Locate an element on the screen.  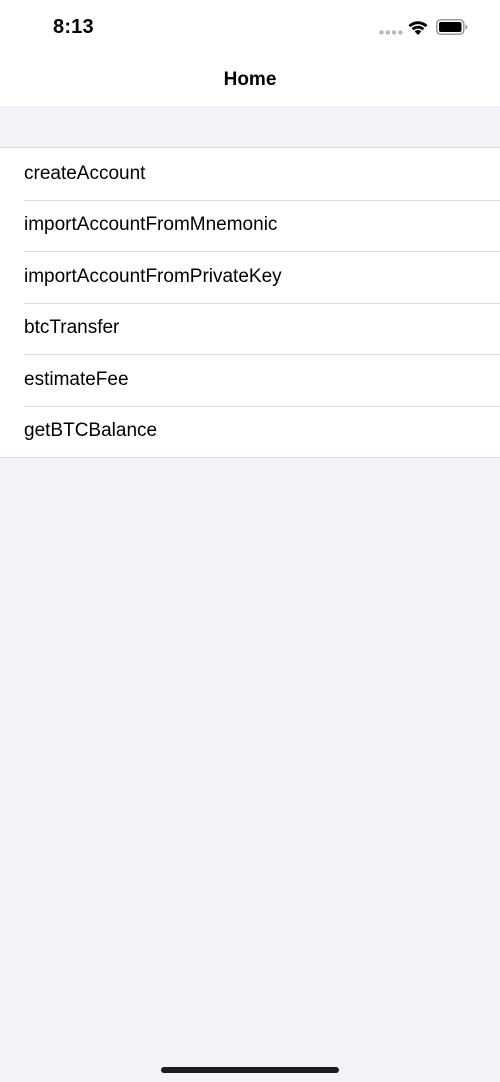
navigation-bar: Home is located at coordinates (250, 80).